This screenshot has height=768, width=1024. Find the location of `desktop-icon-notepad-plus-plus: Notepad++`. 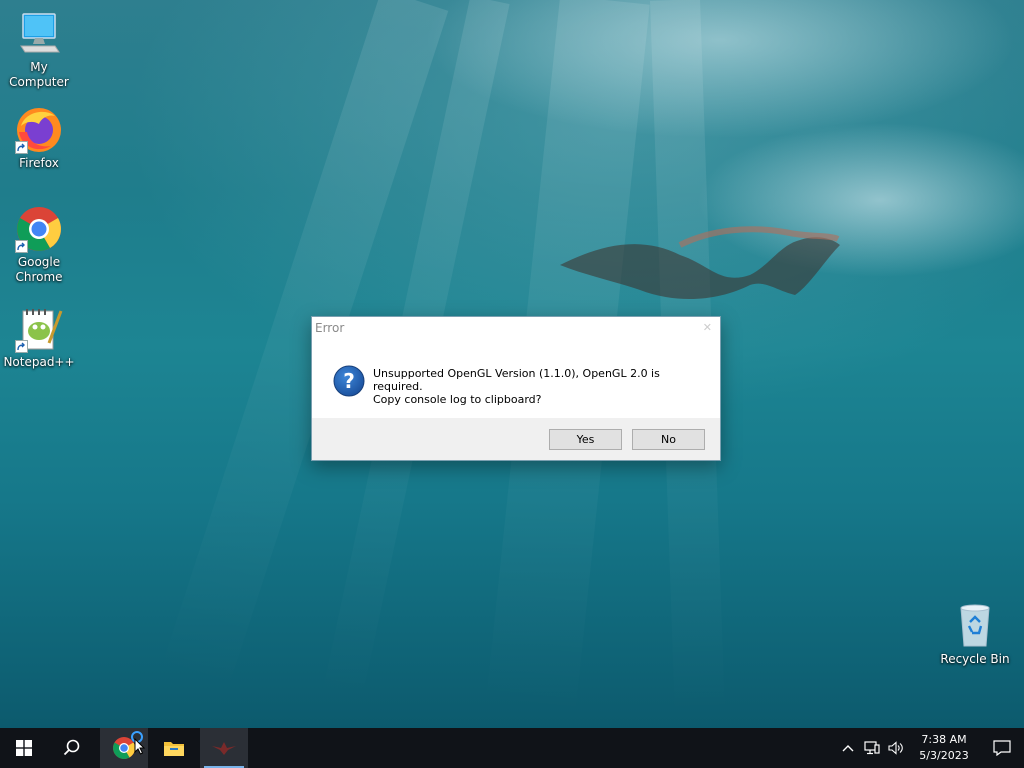

desktop-icon-notepad-plus-plus: Notepad++ is located at coordinates (39, 337).